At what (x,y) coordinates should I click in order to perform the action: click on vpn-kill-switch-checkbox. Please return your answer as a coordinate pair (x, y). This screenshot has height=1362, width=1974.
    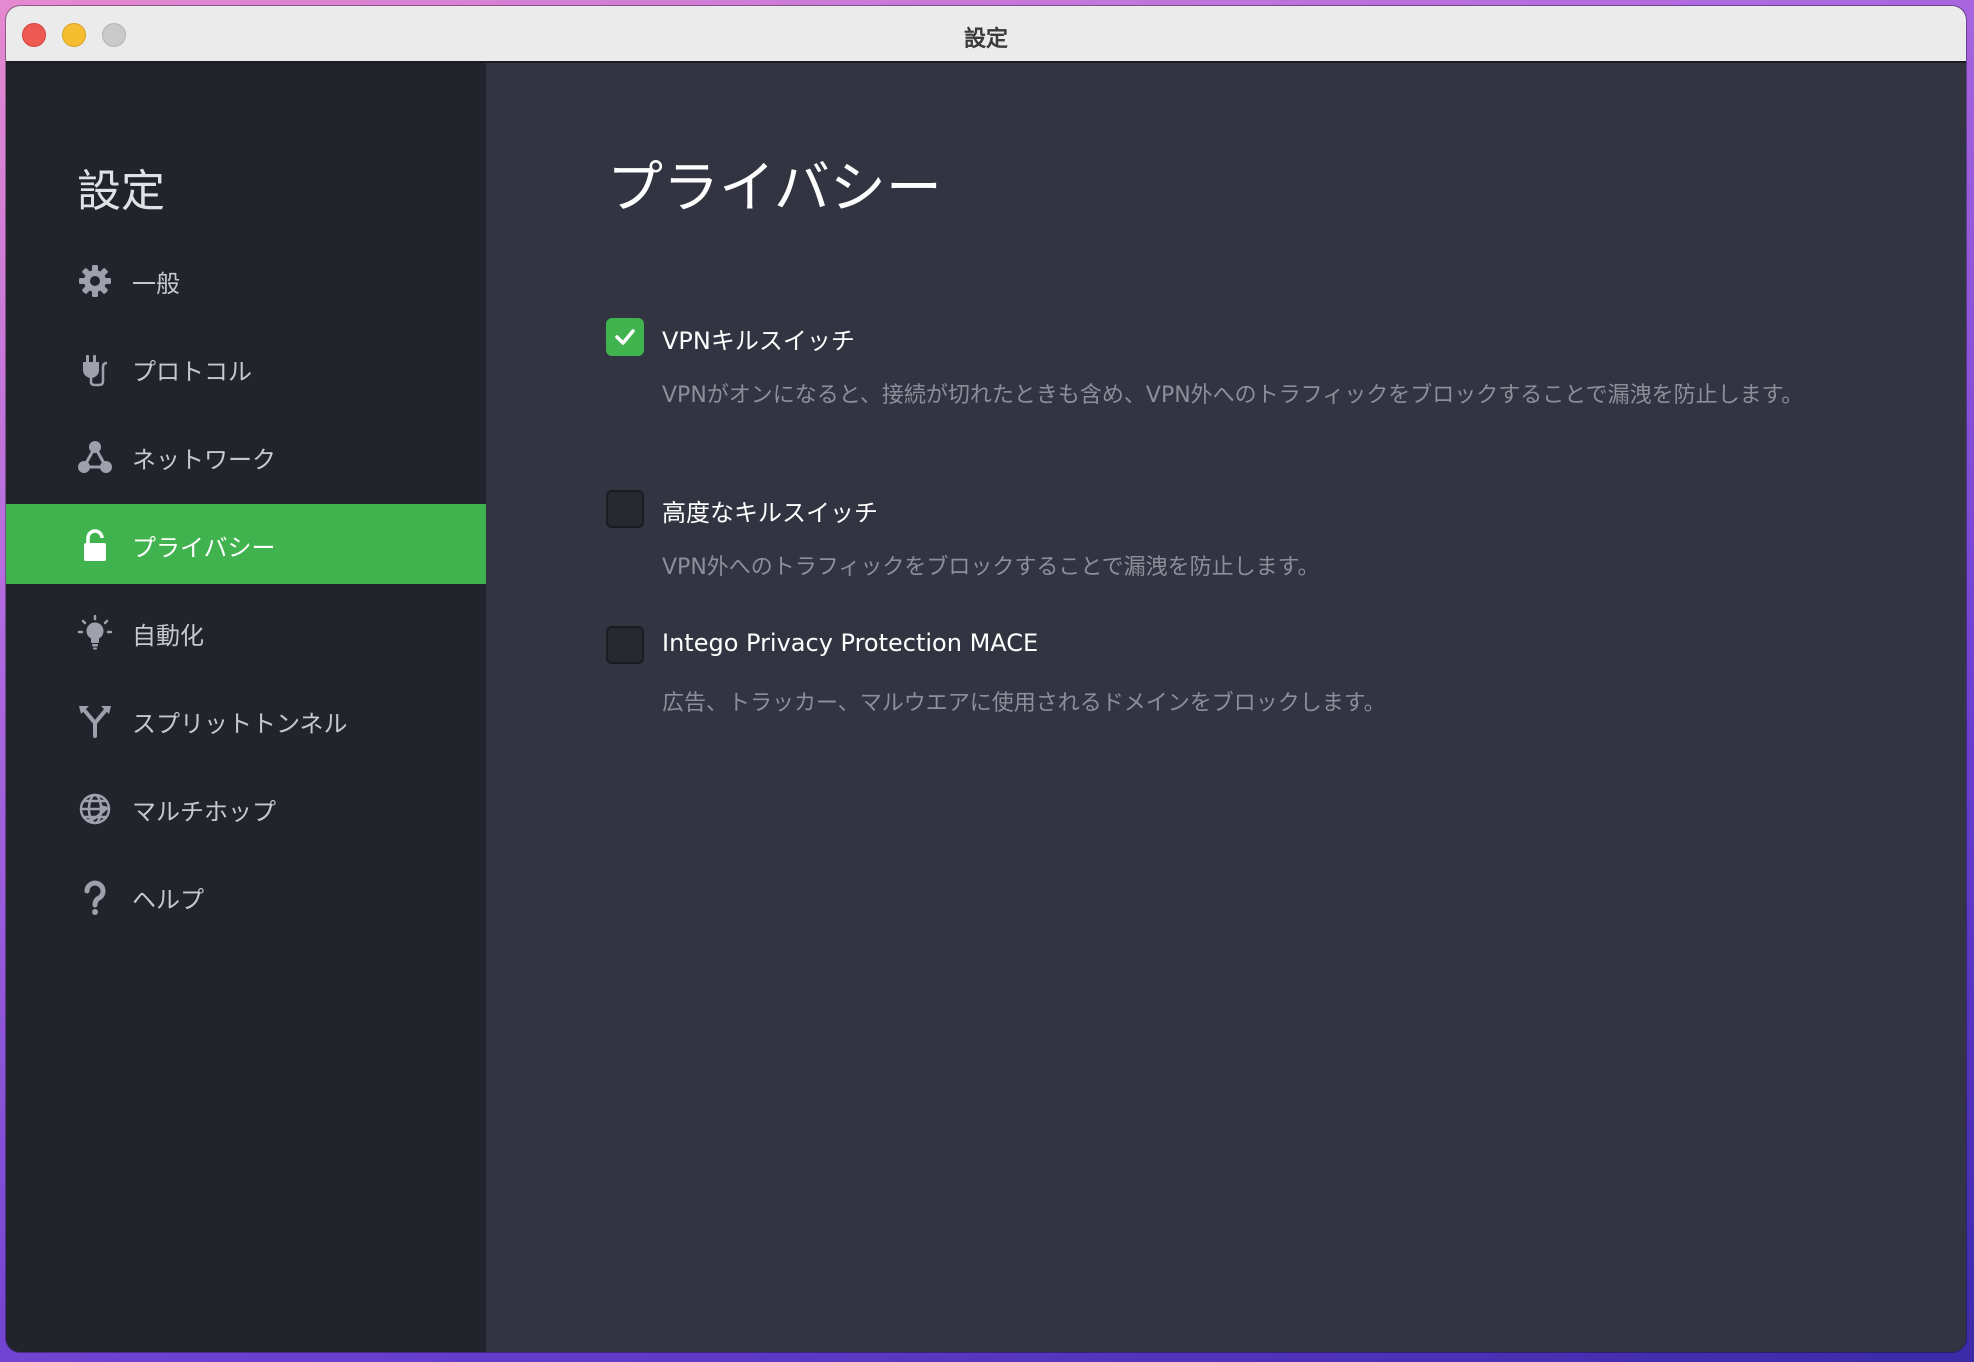
    Looking at the image, I should click on (625, 337).